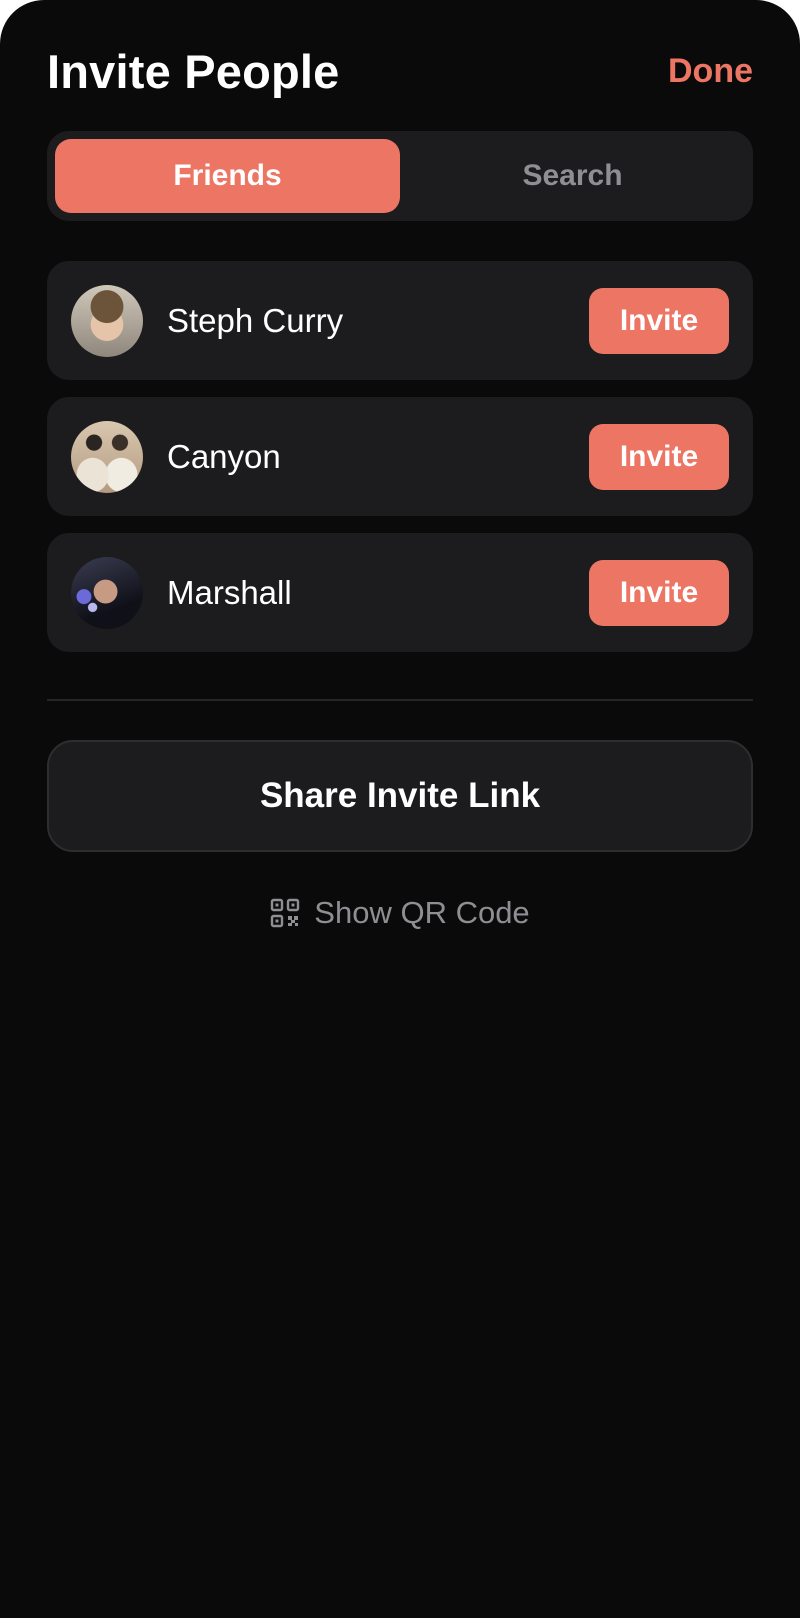  Describe the element at coordinates (400, 592) in the screenshot. I see `friend-row: Marshall Invite` at that location.